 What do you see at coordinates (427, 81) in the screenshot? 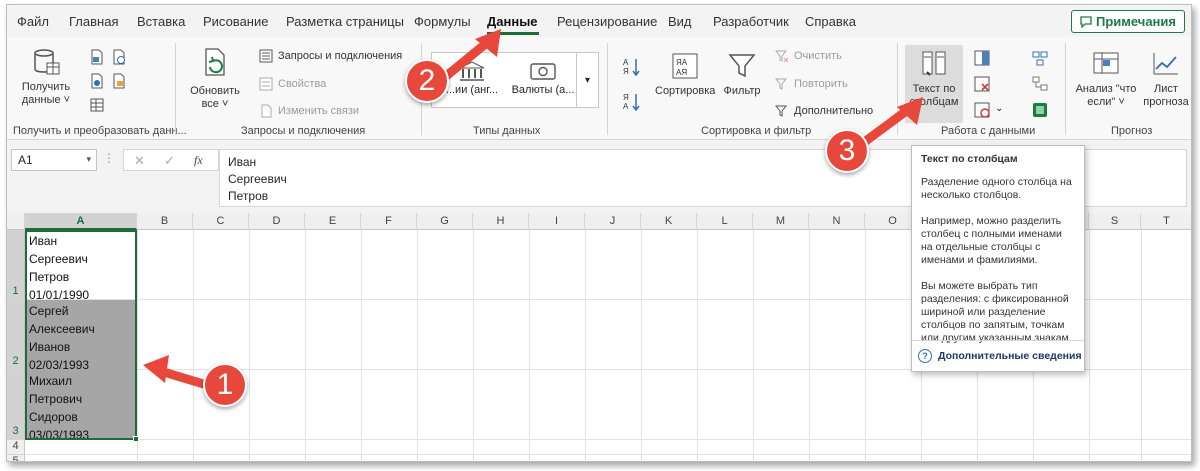
I see `callout-badge-2: 2` at bounding box center [427, 81].